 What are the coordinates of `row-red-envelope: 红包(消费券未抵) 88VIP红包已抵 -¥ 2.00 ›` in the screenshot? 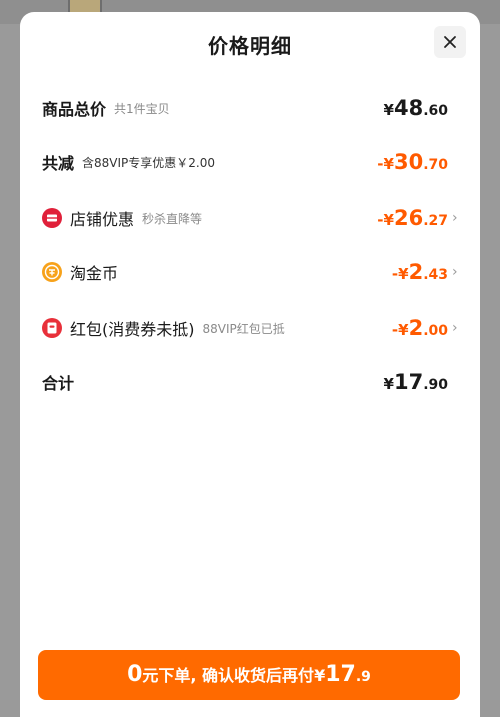 It's located at (252, 328).